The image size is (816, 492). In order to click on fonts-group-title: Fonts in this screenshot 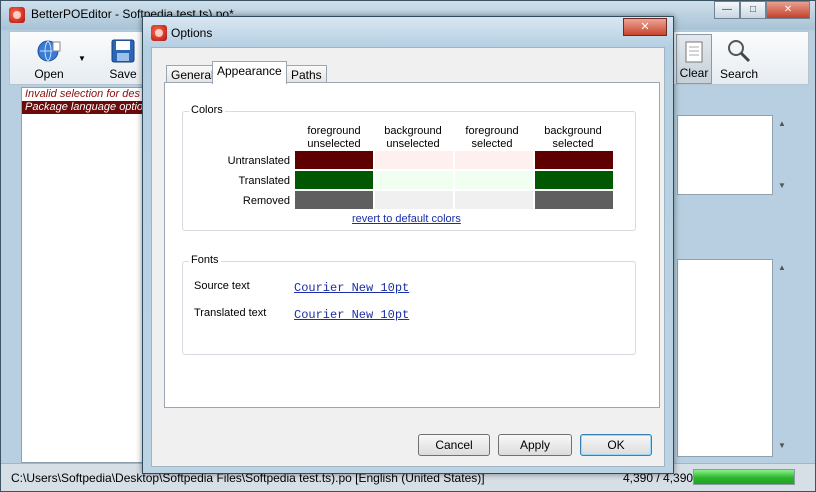, I will do `click(205, 260)`.